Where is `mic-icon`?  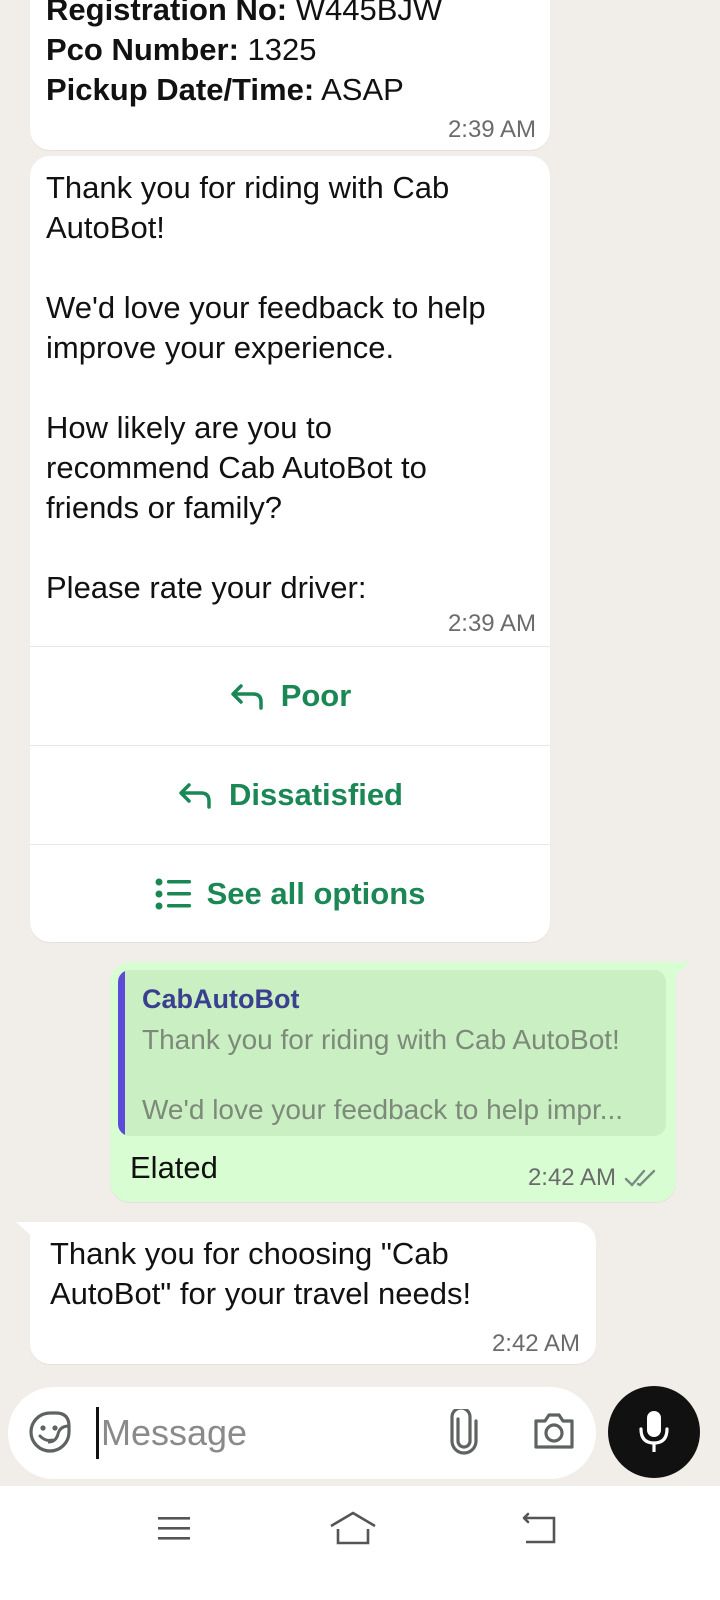 mic-icon is located at coordinates (654, 1431).